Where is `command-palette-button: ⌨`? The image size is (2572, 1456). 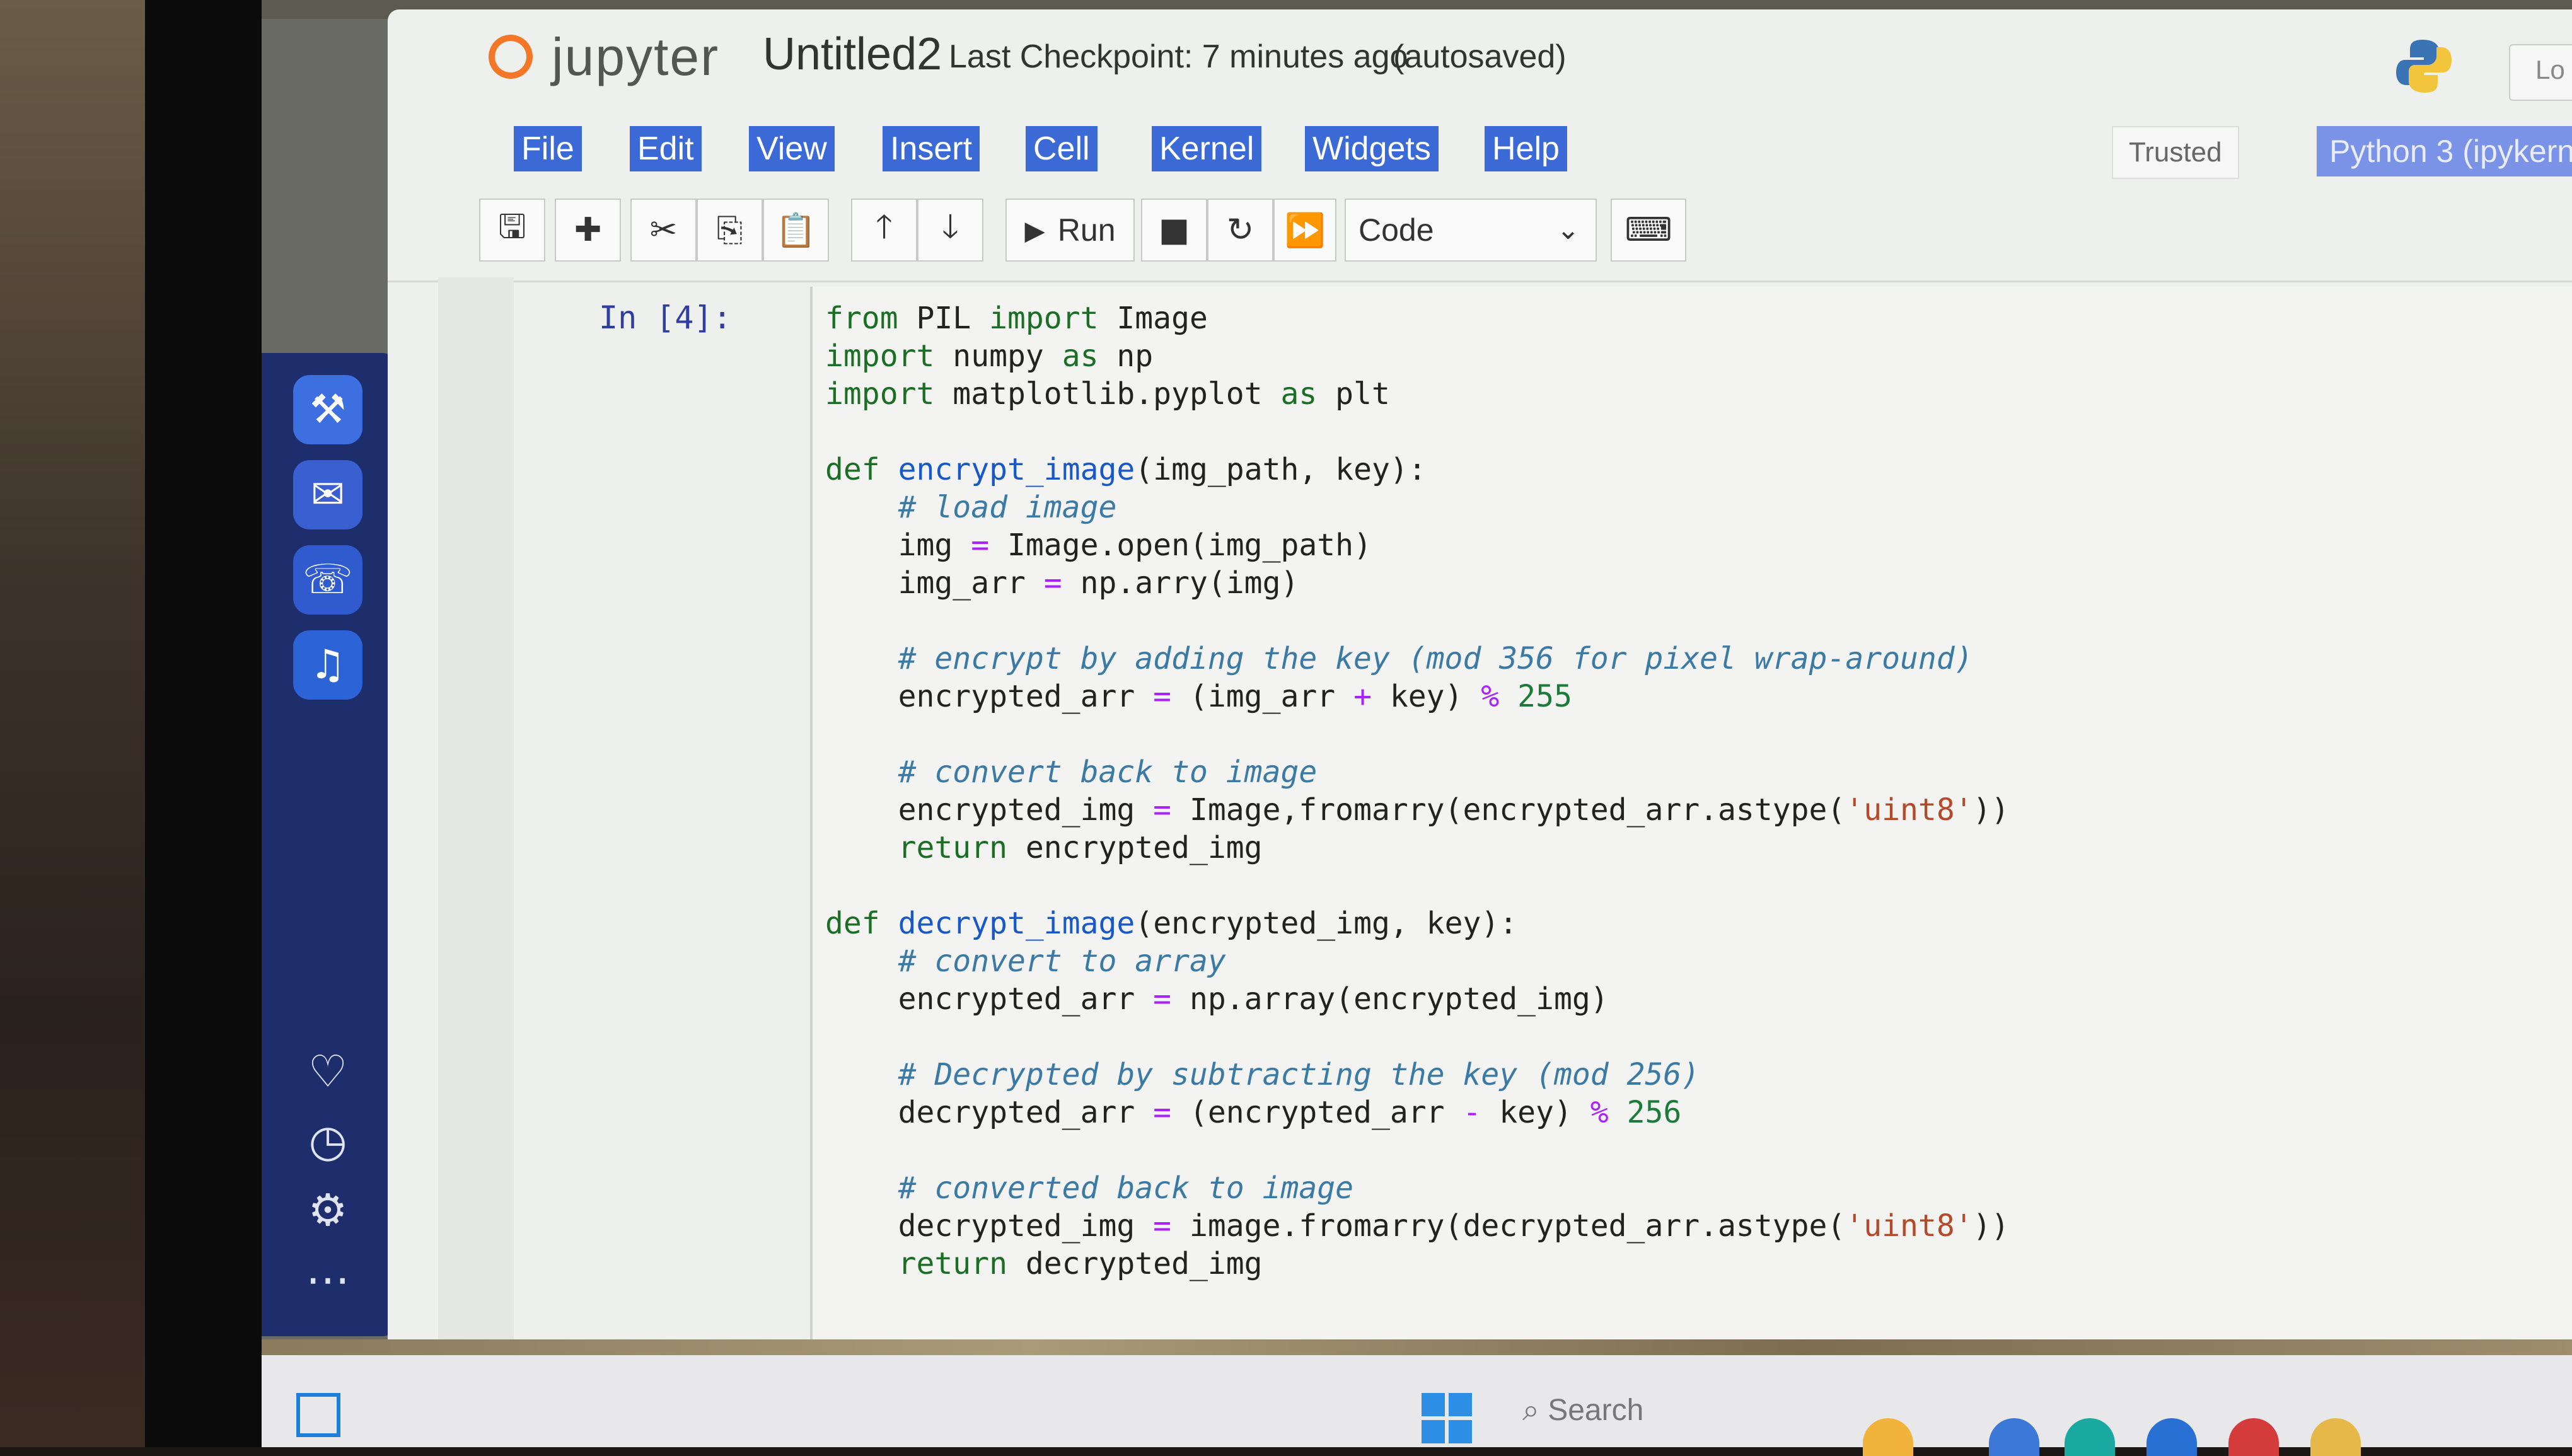
command-palette-button: ⌨ is located at coordinates (1648, 230).